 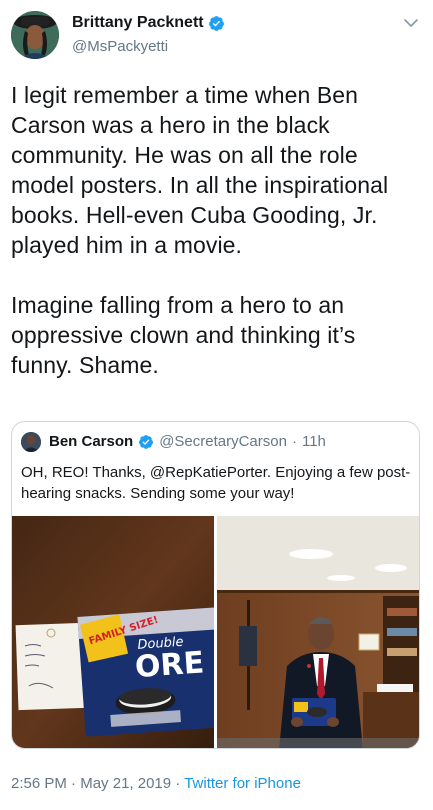 What do you see at coordinates (242, 783) in the screenshot?
I see `tweet-source-link: Twitter for iPhone` at bounding box center [242, 783].